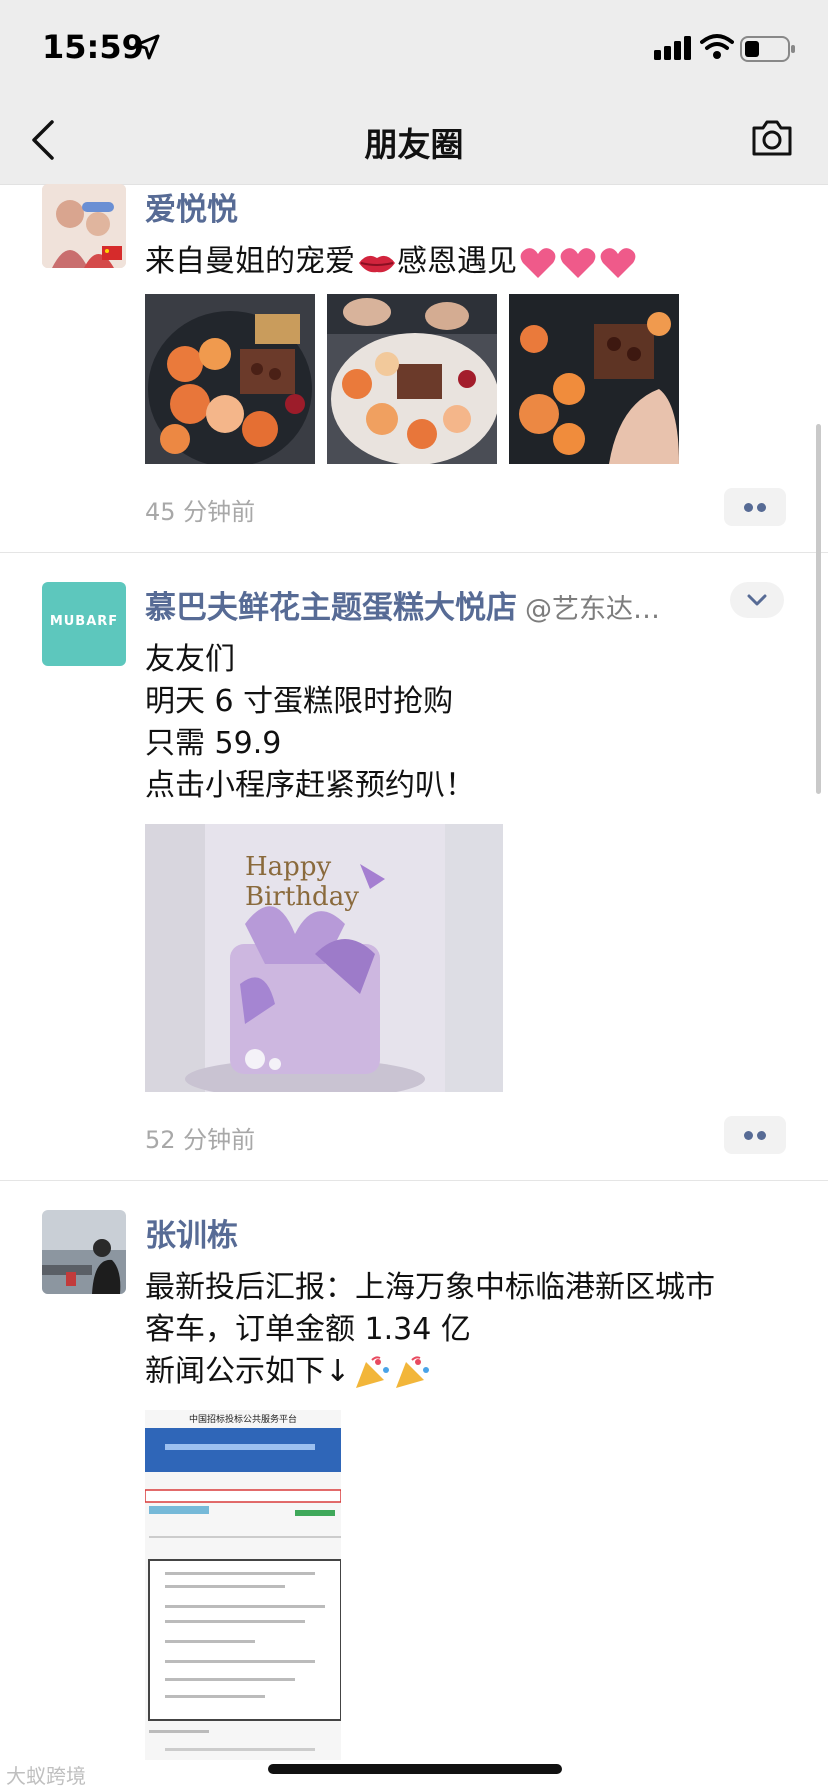 The image size is (828, 1792). Describe the element at coordinates (415, 1769) in the screenshot. I see `home-indicator` at that location.